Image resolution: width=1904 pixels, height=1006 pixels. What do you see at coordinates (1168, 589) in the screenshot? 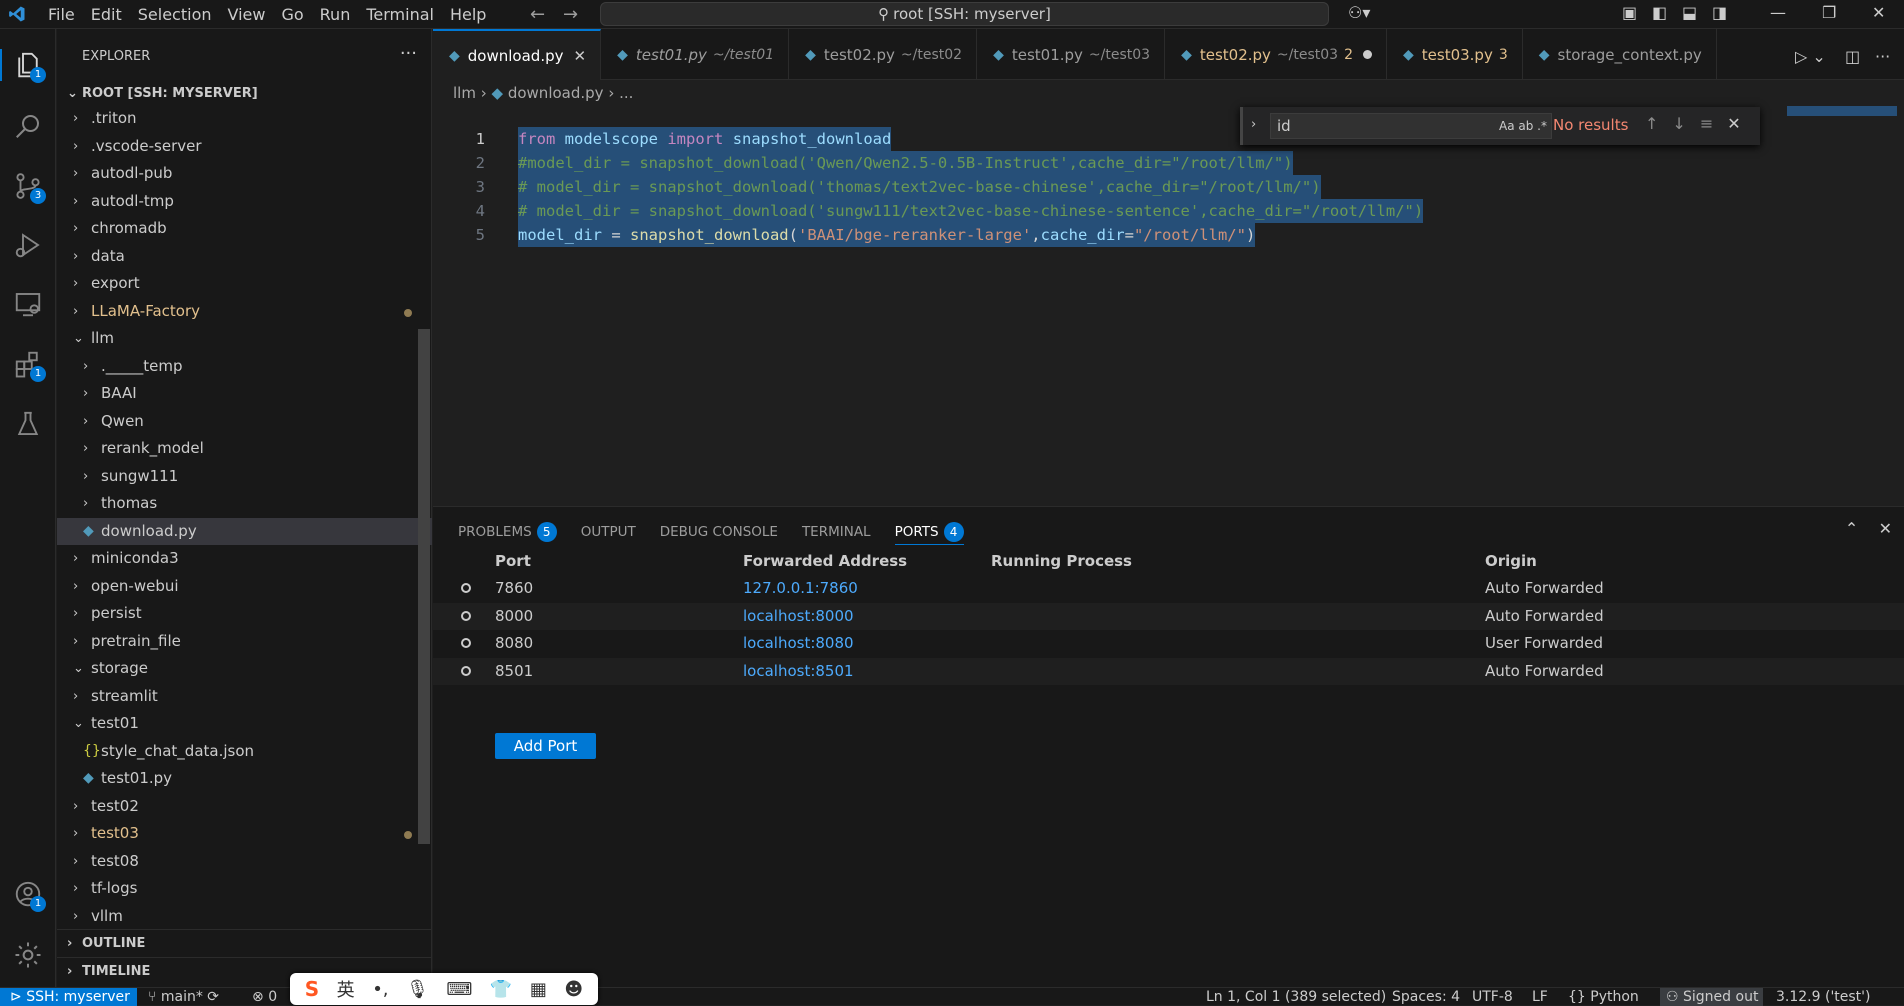
I see `table-row: 7860 127.0.0.1:7860 Auto Forwarded` at bounding box center [1168, 589].